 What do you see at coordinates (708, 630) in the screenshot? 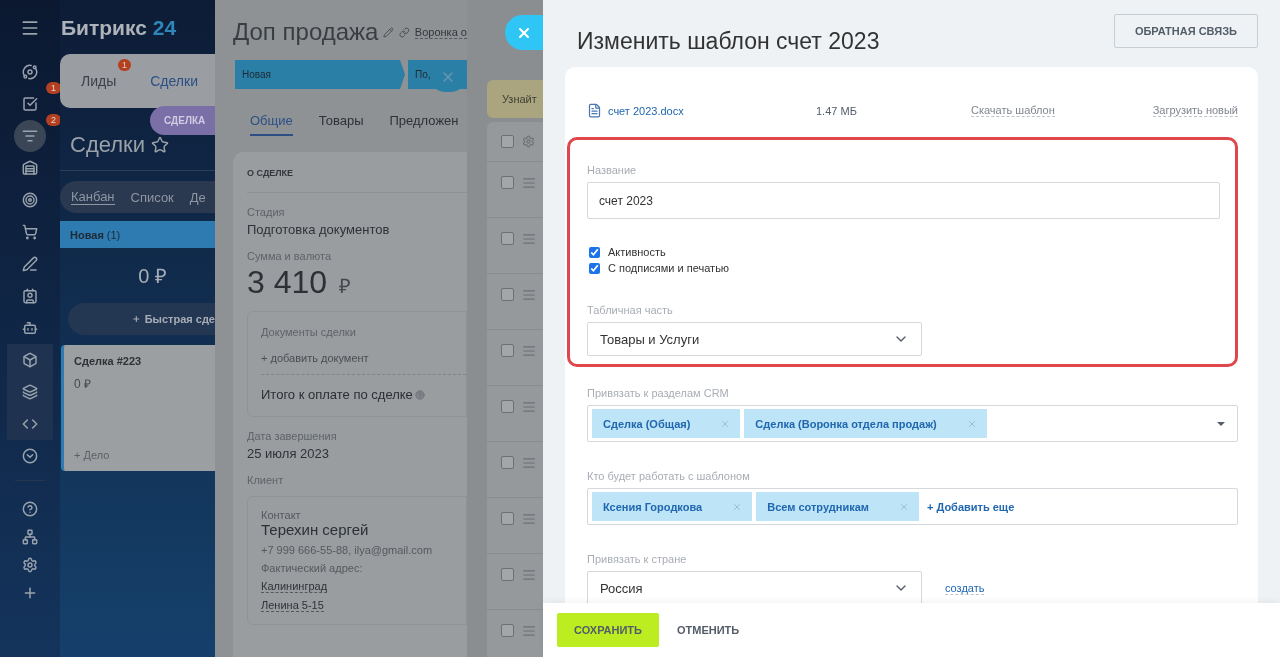
I see `cancel-button: ОТМЕНИТЬ` at bounding box center [708, 630].